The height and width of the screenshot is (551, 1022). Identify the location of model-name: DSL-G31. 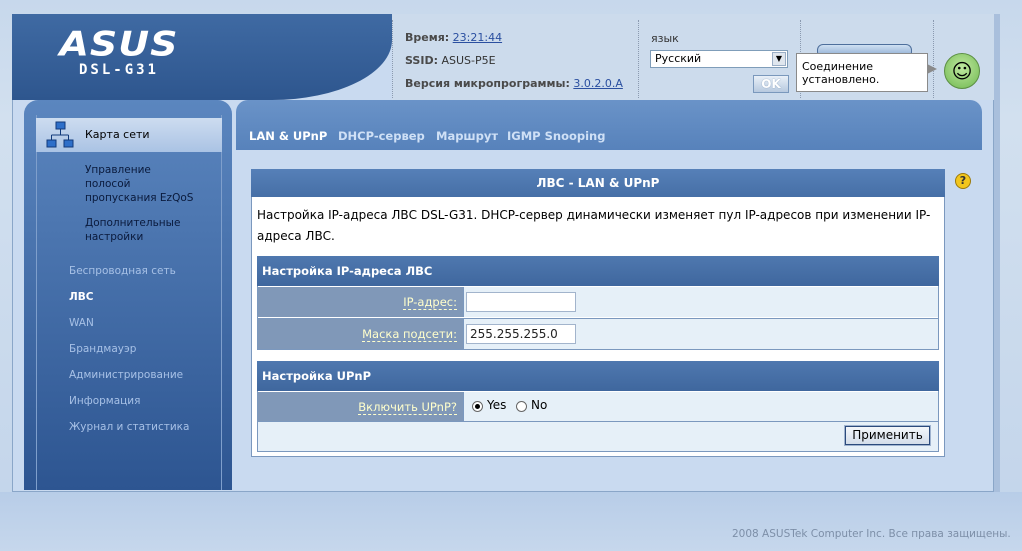
(118, 70).